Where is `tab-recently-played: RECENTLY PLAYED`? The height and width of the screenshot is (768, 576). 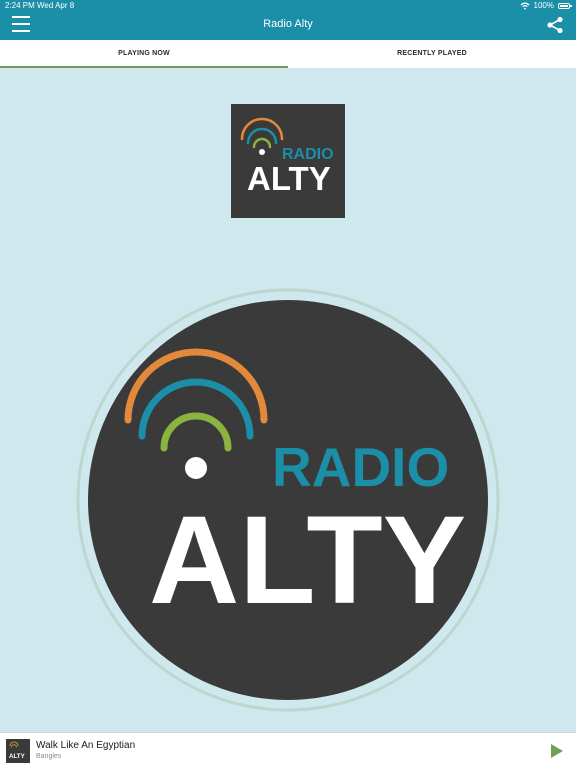
tab-recently-played: RECENTLY PLAYED is located at coordinates (432, 54).